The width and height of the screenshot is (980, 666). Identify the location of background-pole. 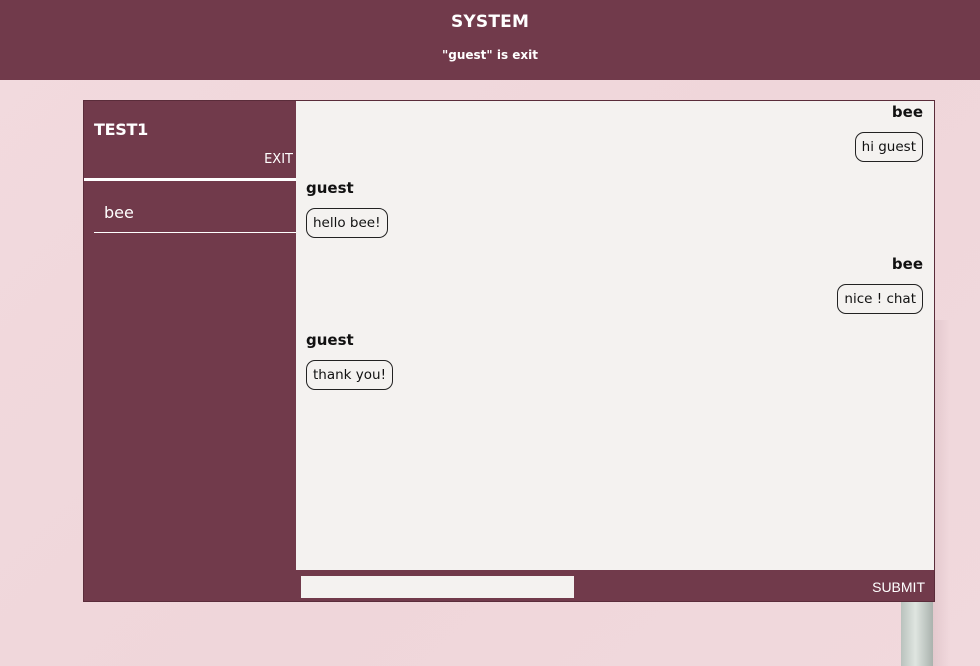
(917, 631).